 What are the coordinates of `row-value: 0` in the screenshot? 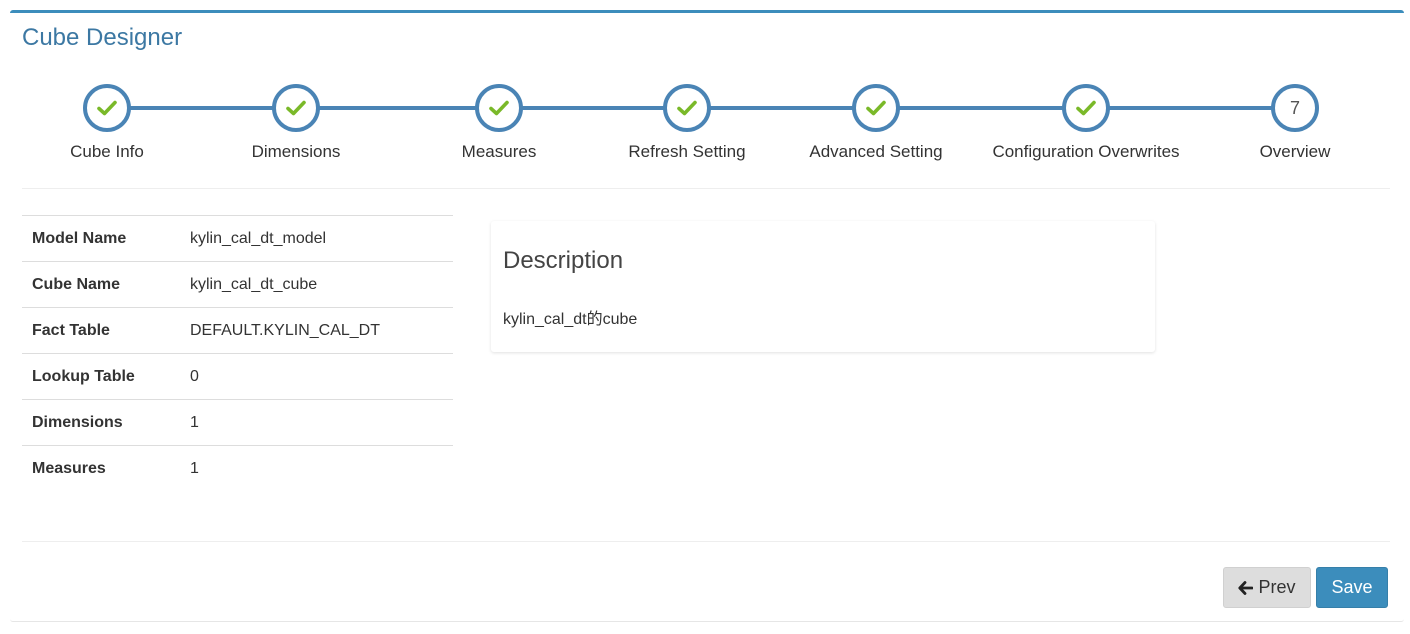 It's located at (316, 376).